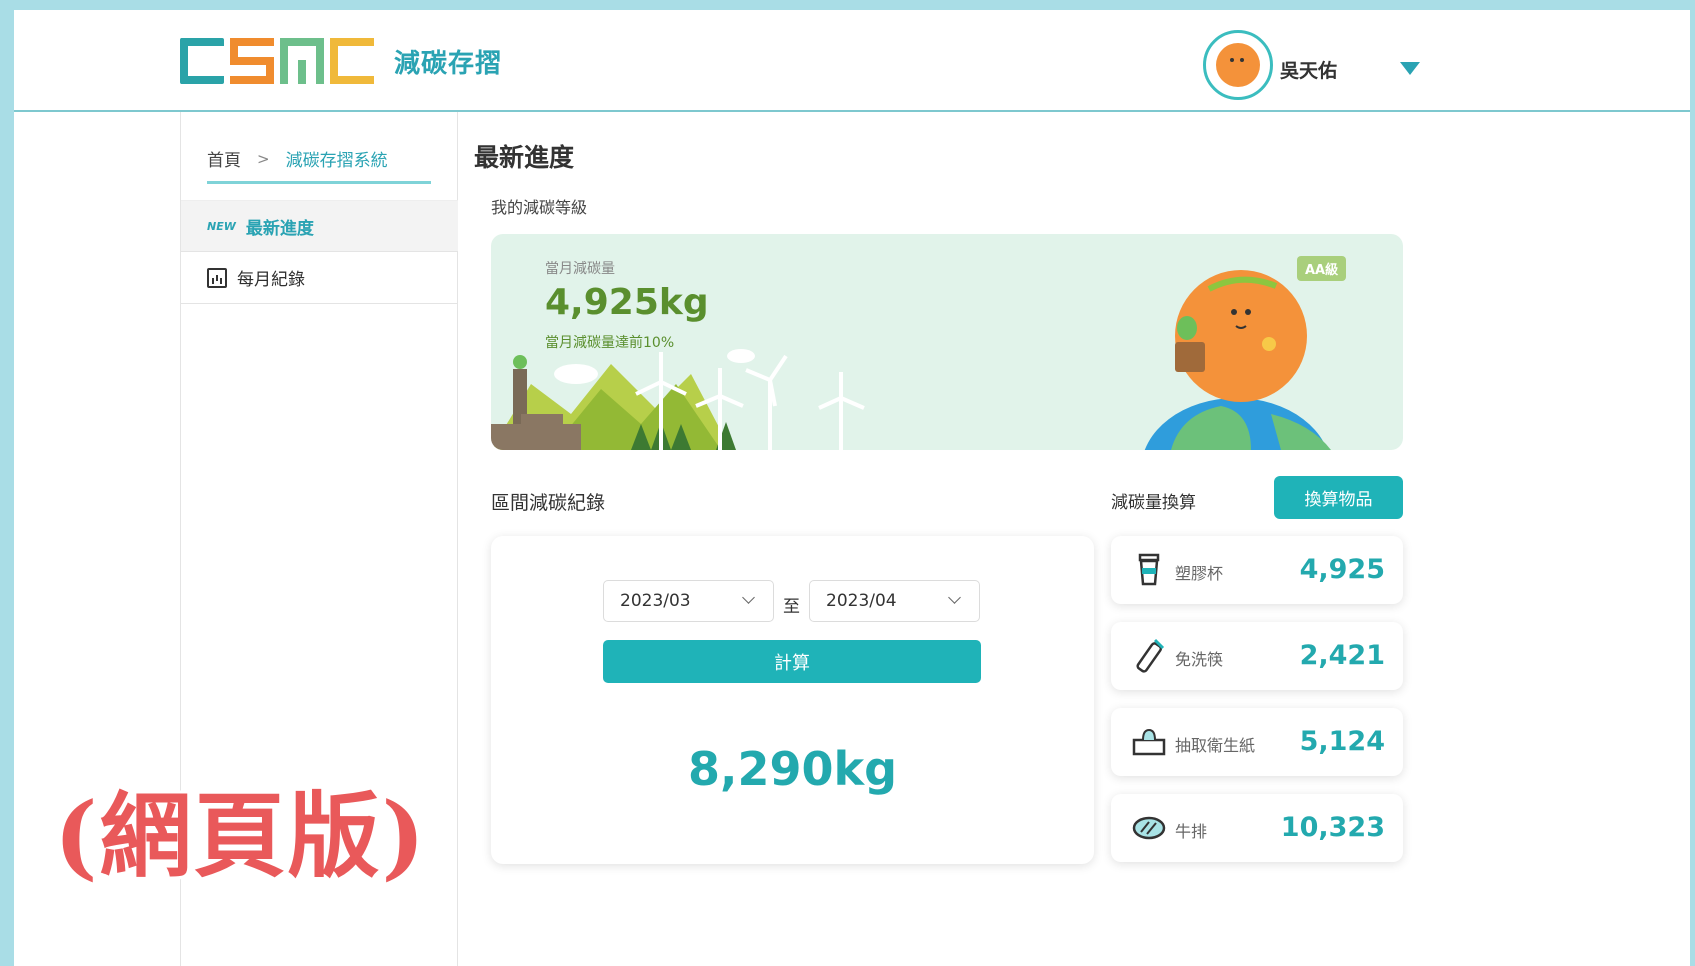 This screenshot has width=1695, height=966. I want to click on top-header: 減碳存摺 吳天佑, so click(852, 61).